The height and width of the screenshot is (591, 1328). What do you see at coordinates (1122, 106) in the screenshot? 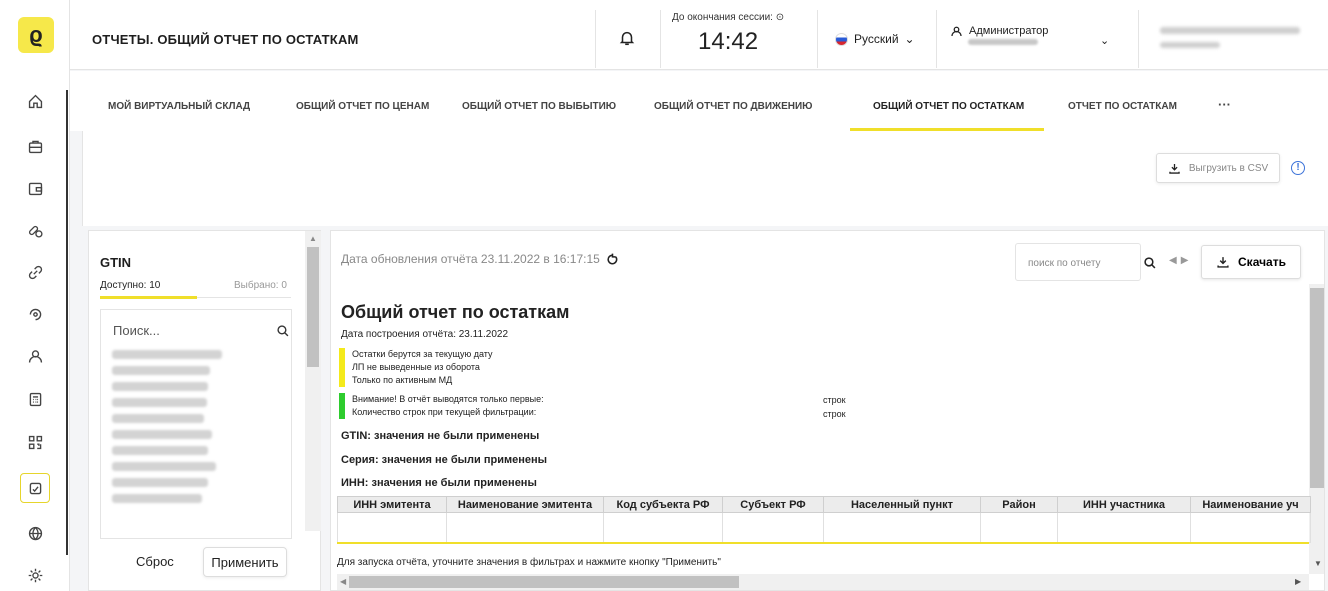
I see `tab-stock: ОТЧЕТ ПО ОСТАТКАМ` at bounding box center [1122, 106].